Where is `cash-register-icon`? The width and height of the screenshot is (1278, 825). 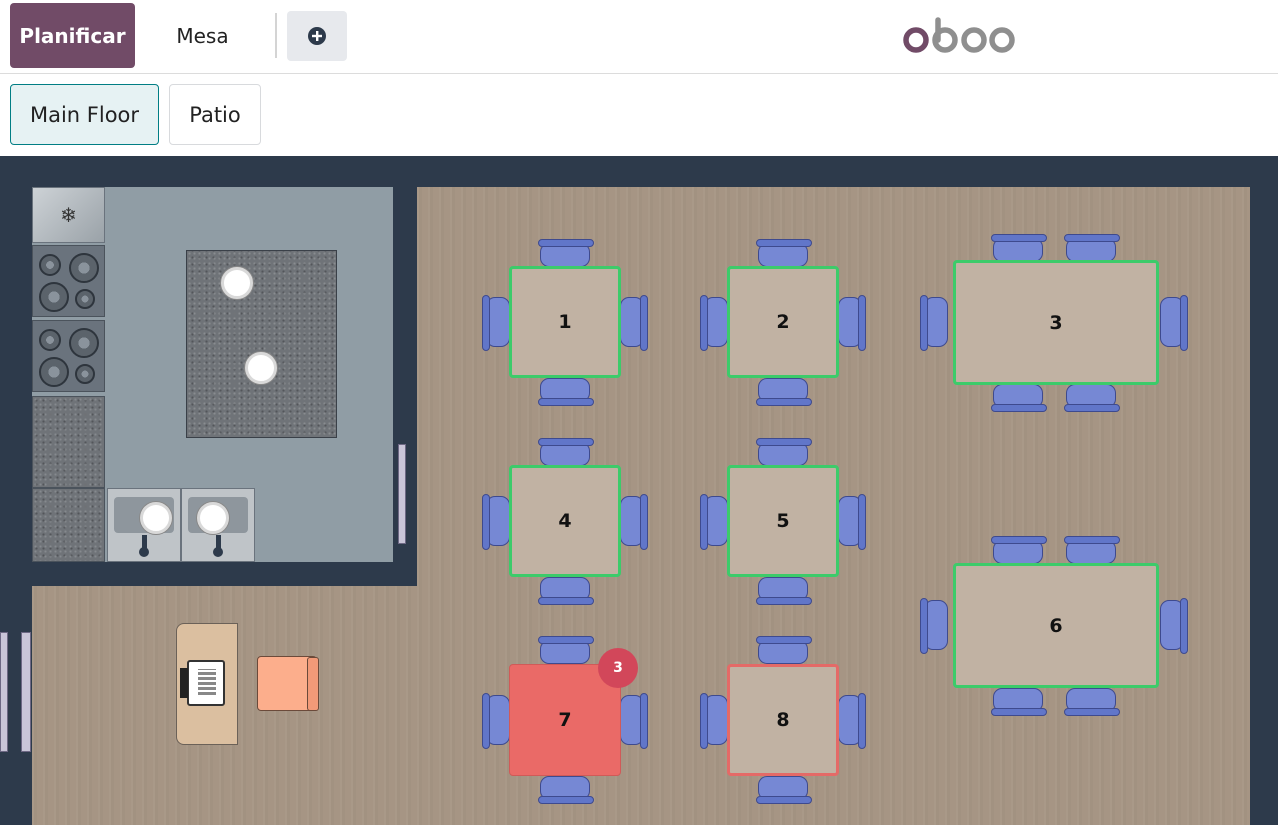
cash-register-icon is located at coordinates (202, 683).